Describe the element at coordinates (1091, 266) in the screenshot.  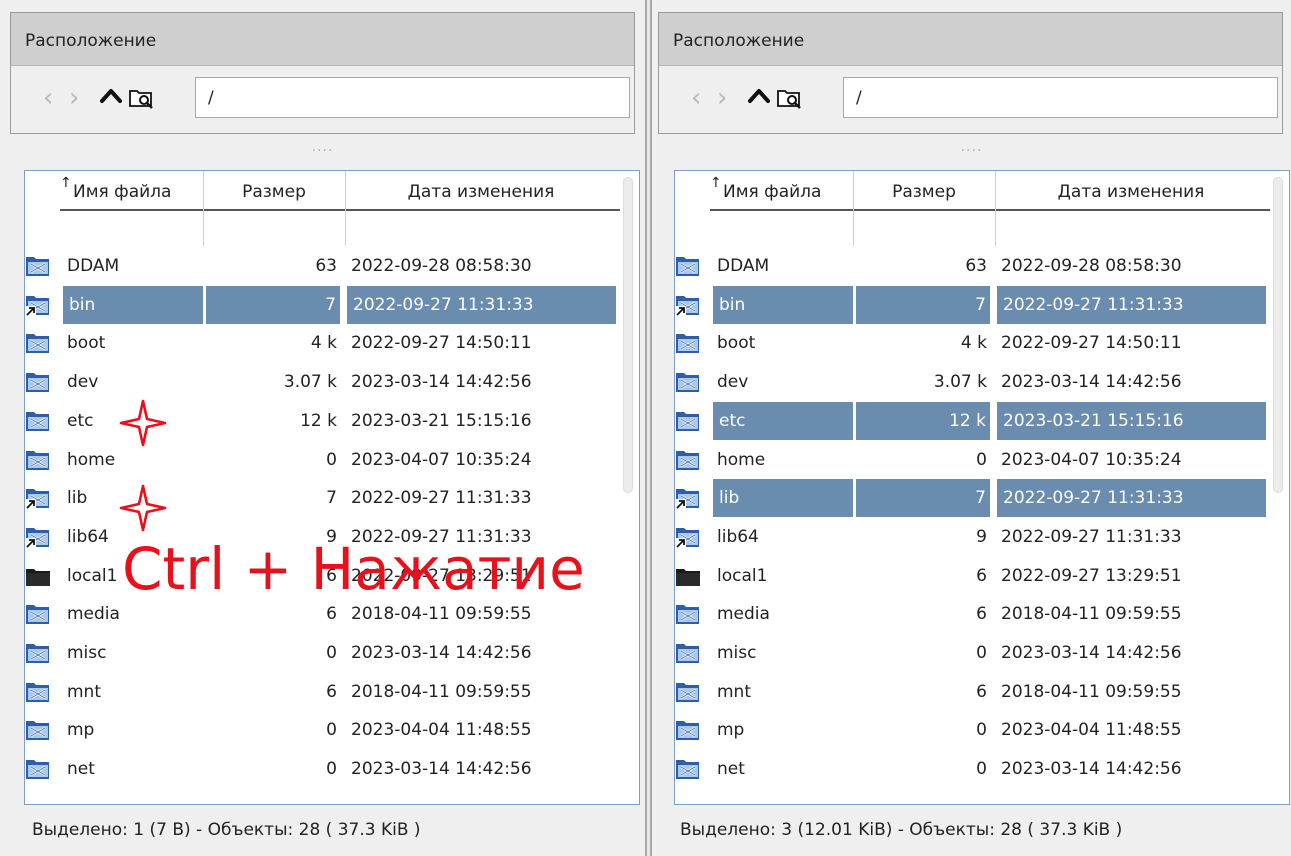
I see `file-date: 2022-09-28 08:58:30` at that location.